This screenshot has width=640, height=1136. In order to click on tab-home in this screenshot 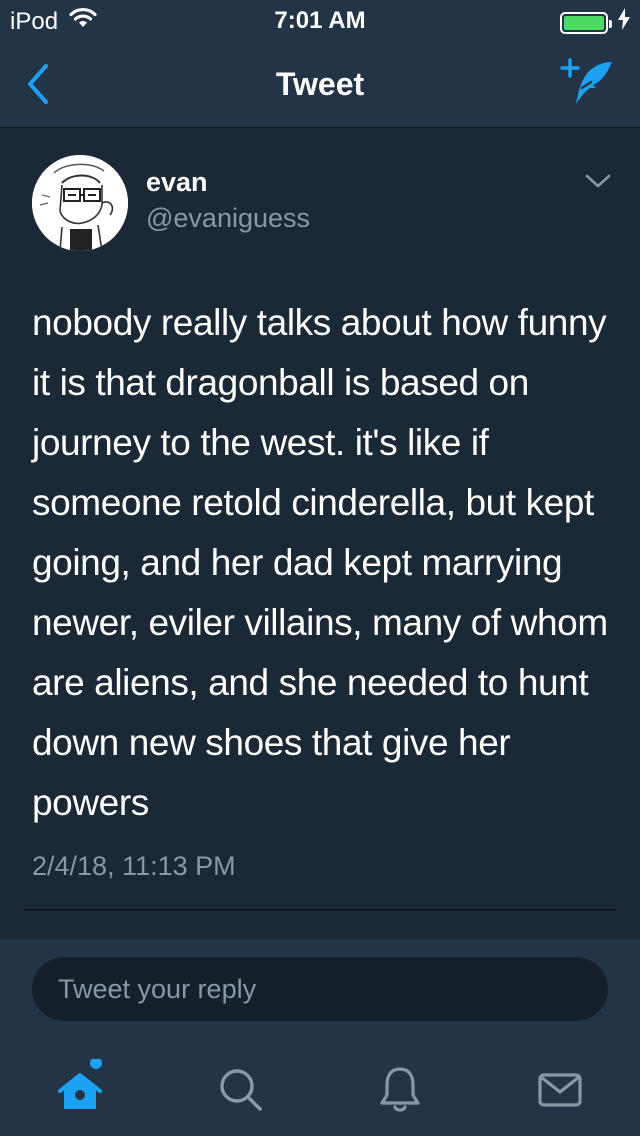, I will do `click(80, 1089)`.